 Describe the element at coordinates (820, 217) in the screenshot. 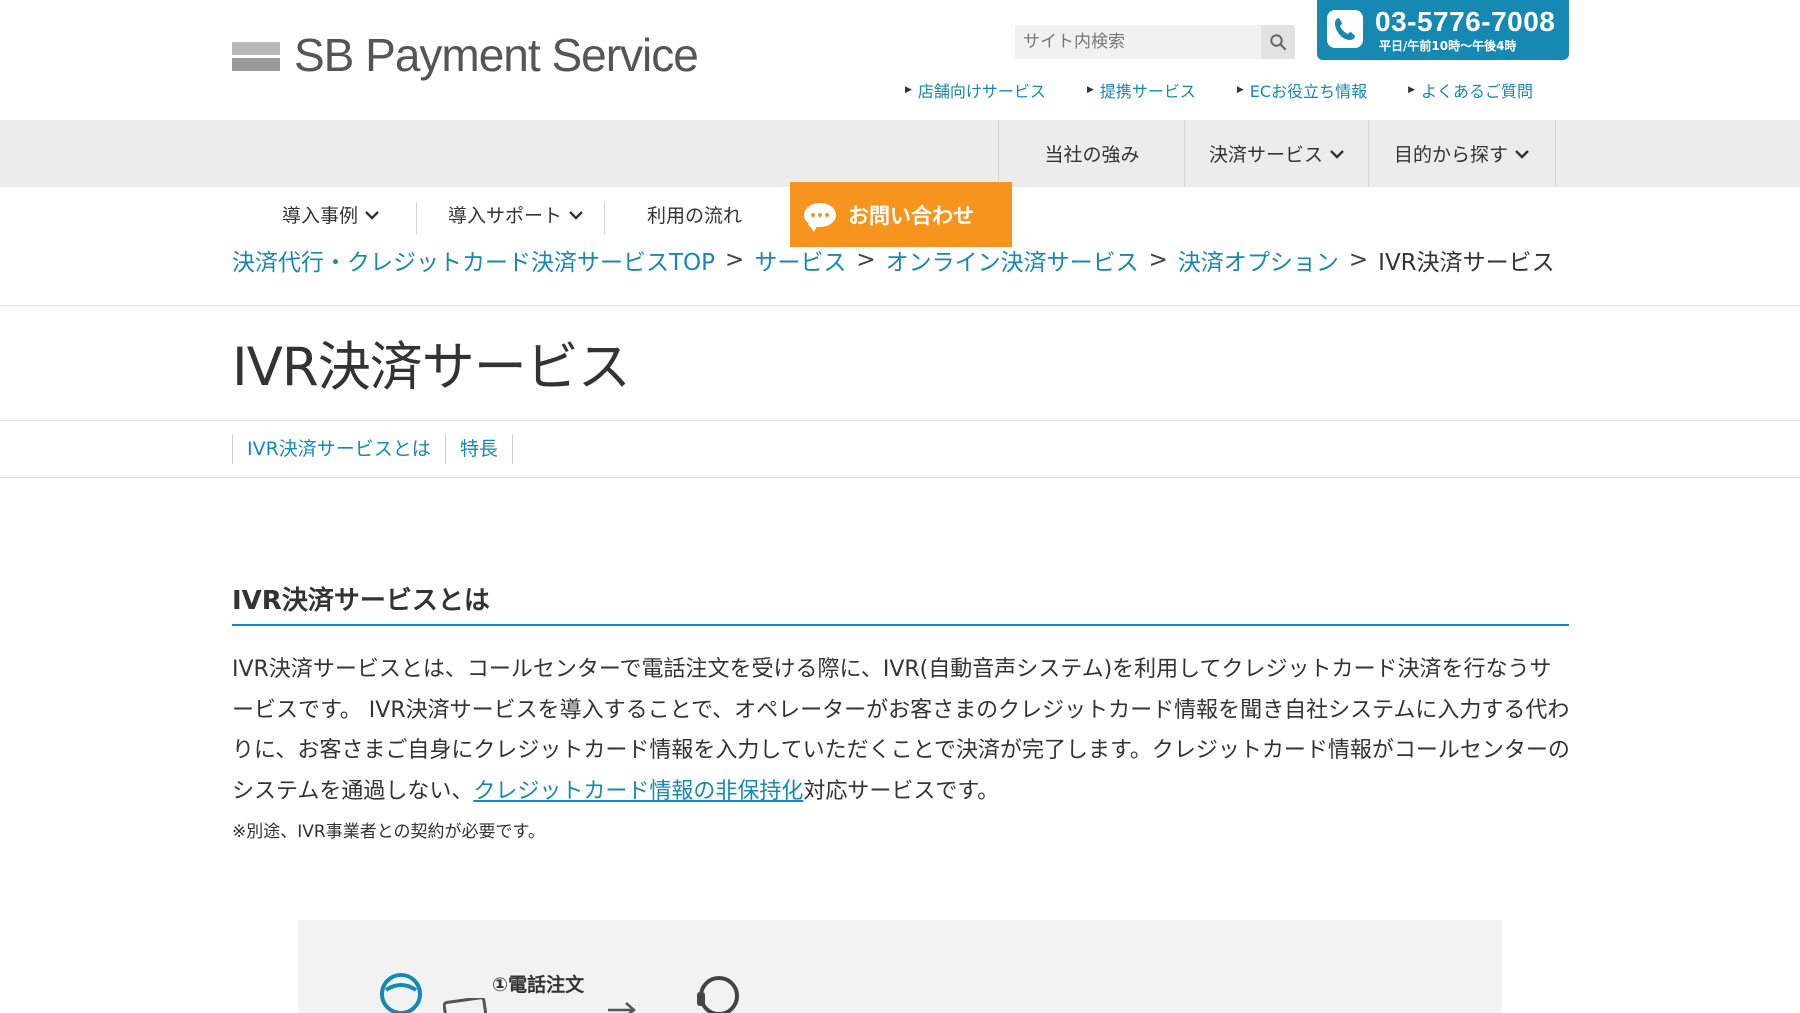

I see `chat-bubble-icon` at that location.